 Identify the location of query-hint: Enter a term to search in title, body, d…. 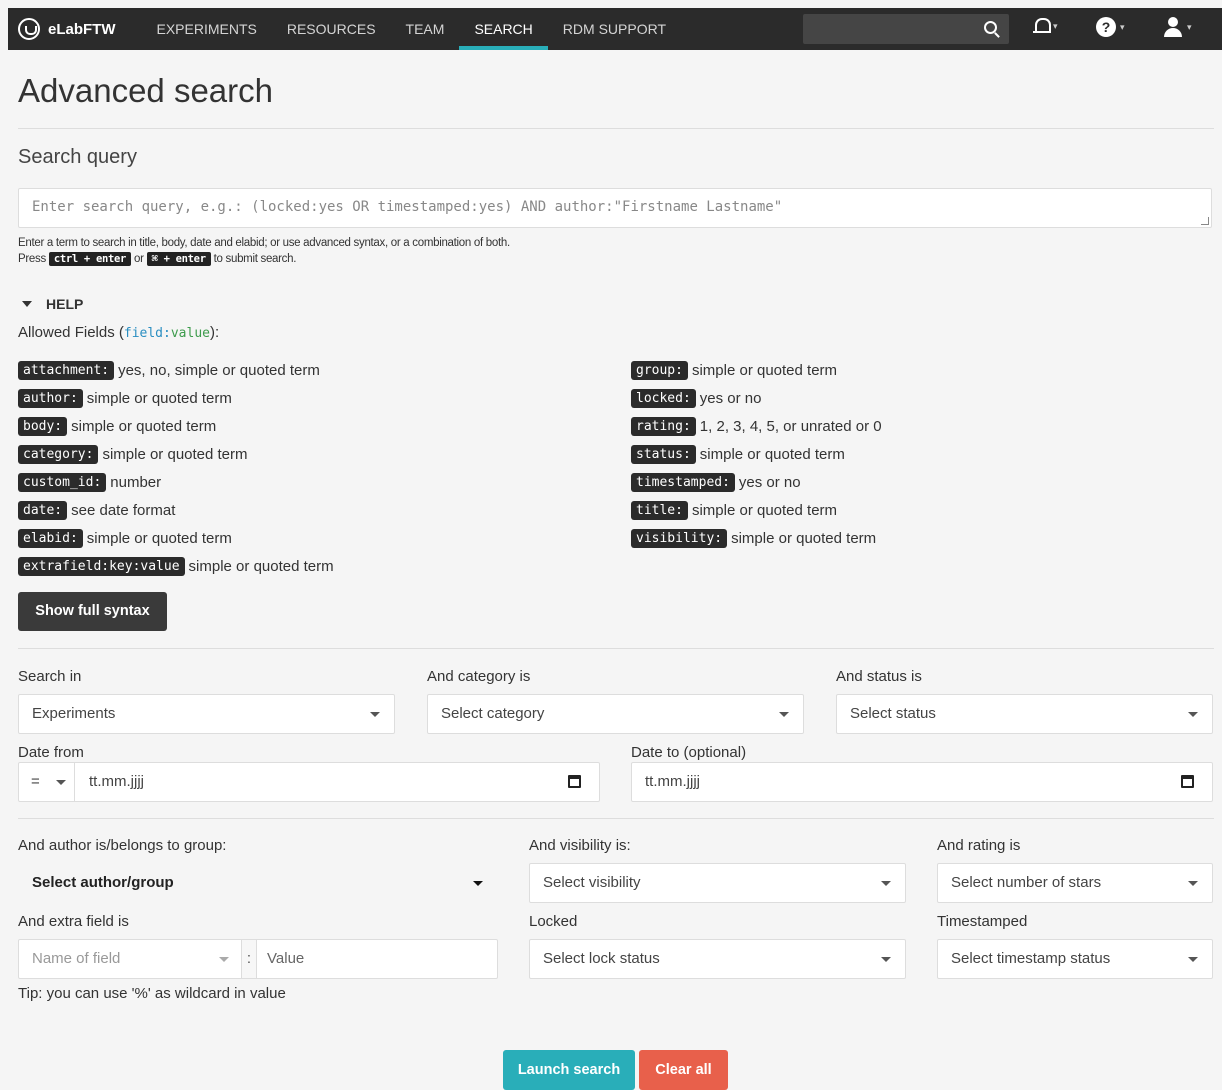
(264, 243).